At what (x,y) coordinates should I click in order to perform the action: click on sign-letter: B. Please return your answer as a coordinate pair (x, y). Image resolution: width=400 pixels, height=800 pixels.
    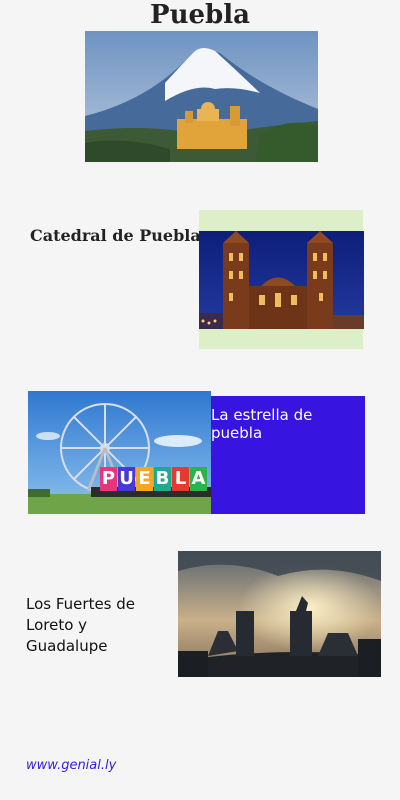
    Looking at the image, I should click on (162, 479).